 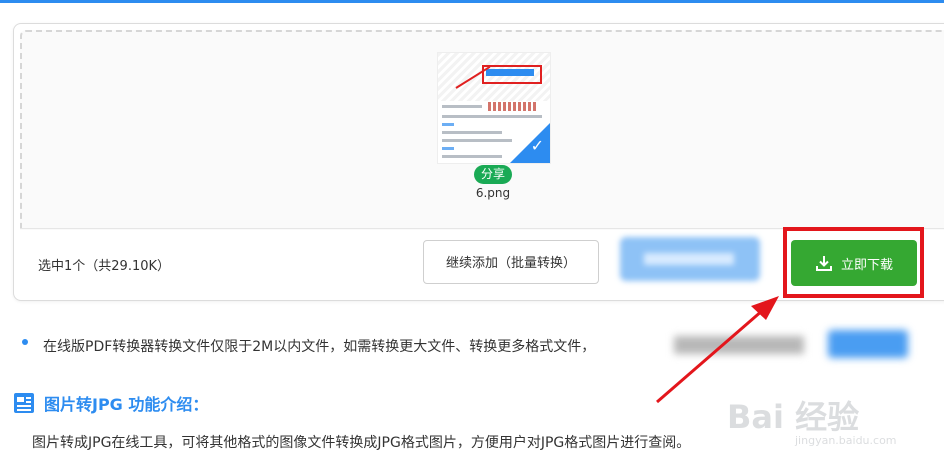 What do you see at coordinates (739, 345) in the screenshot?
I see `blurred-text` at bounding box center [739, 345].